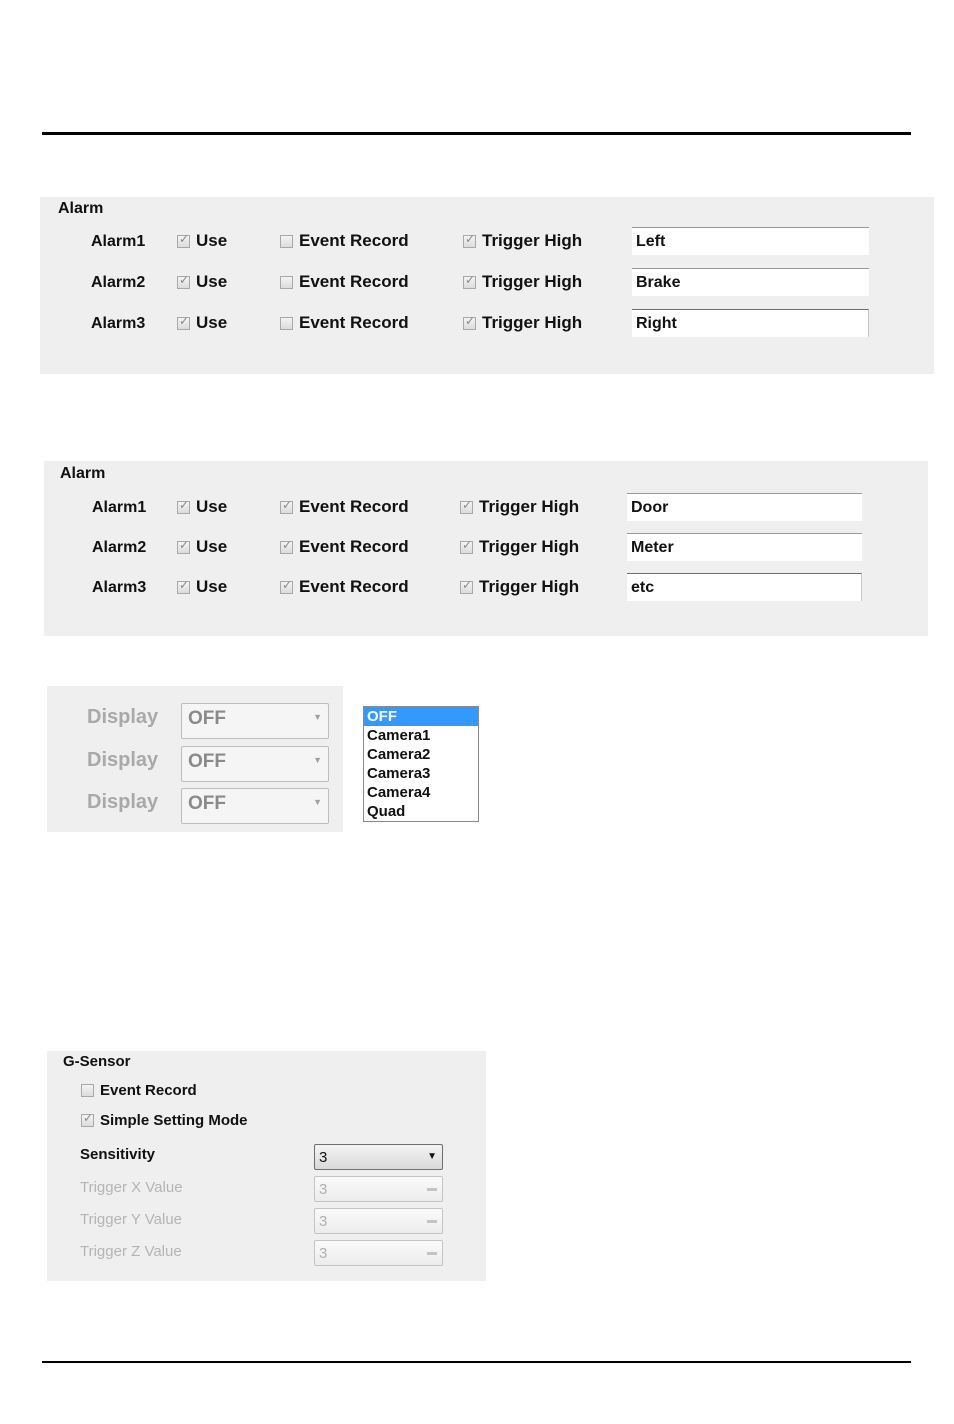 Image resolution: width=954 pixels, height=1424 pixels. I want to click on trigger-x-select: 3 ▬, so click(378, 1189).